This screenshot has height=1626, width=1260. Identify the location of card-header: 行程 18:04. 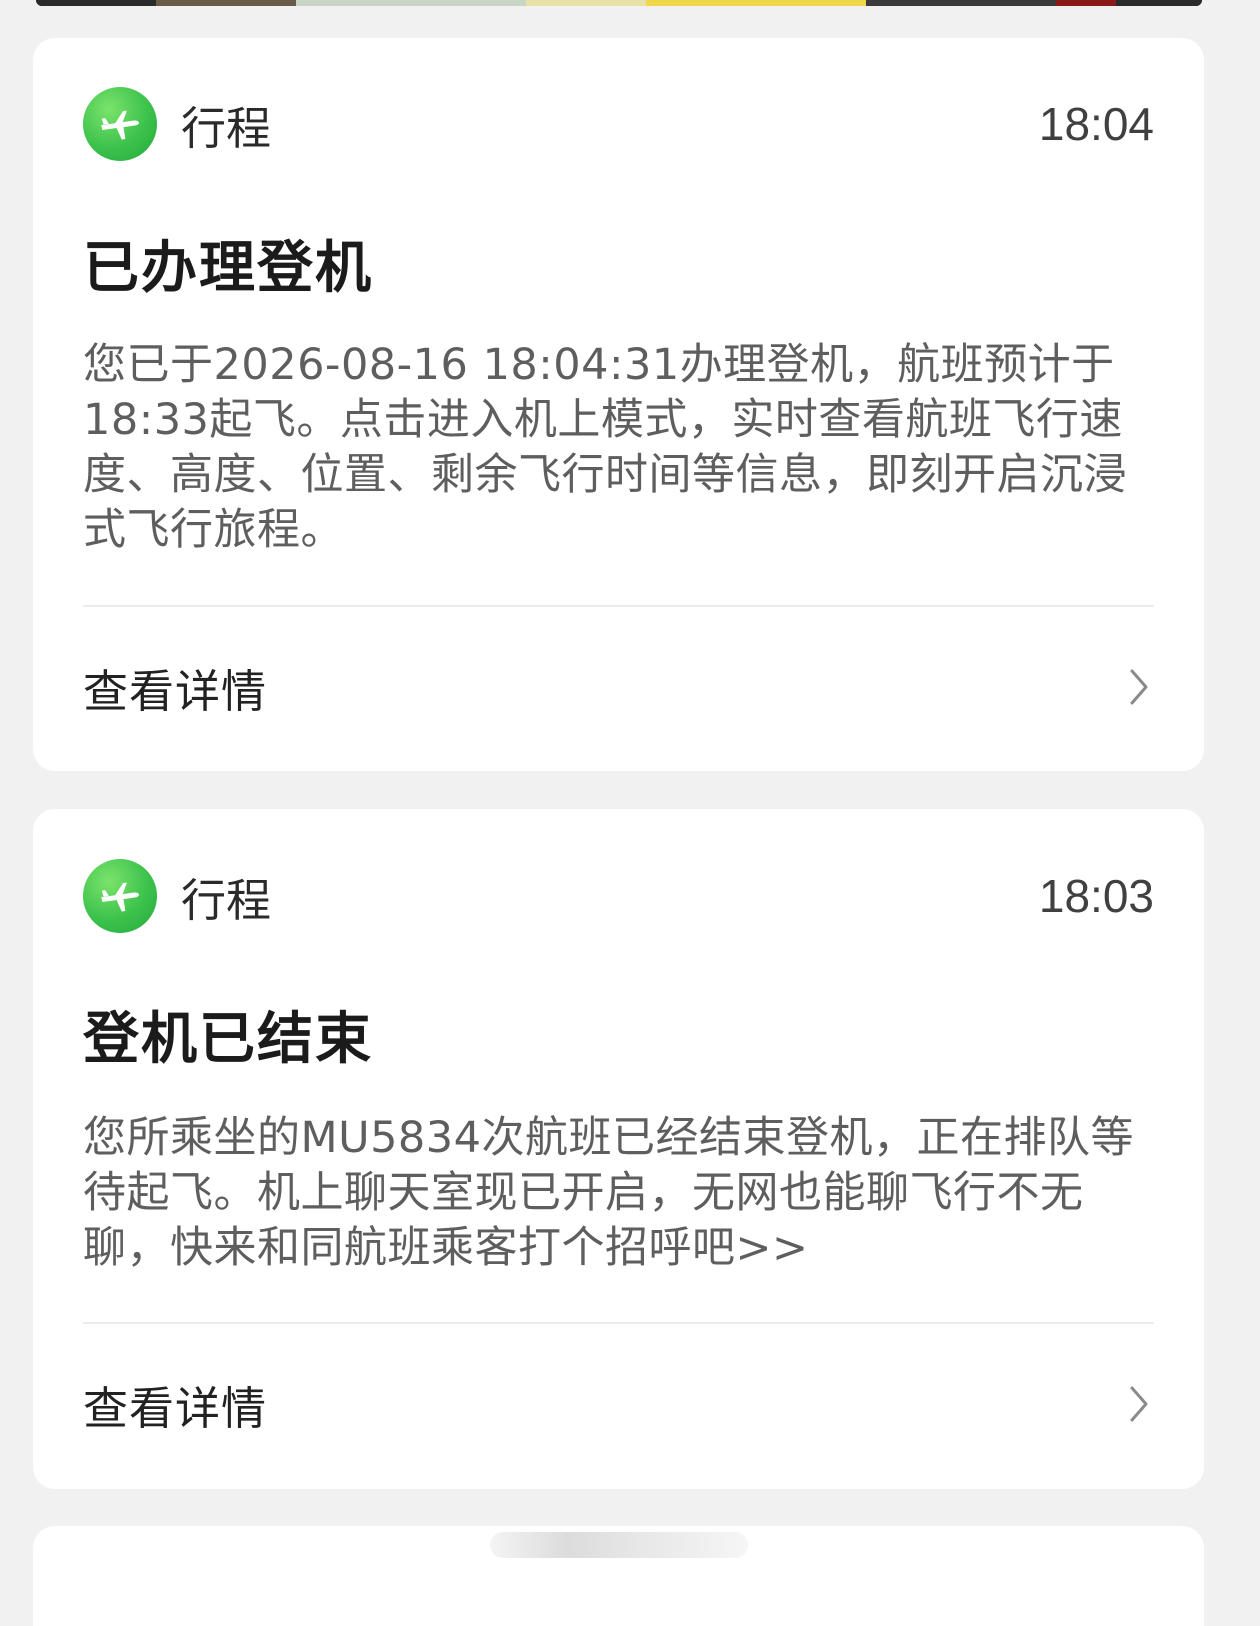
(618, 124).